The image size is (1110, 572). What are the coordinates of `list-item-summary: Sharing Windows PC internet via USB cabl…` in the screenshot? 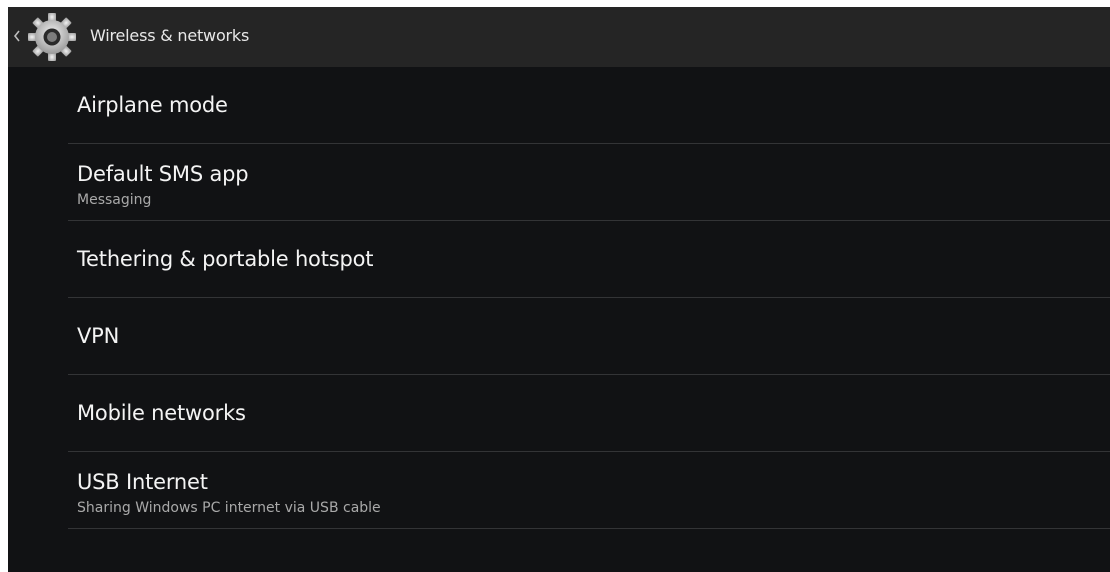 It's located at (229, 508).